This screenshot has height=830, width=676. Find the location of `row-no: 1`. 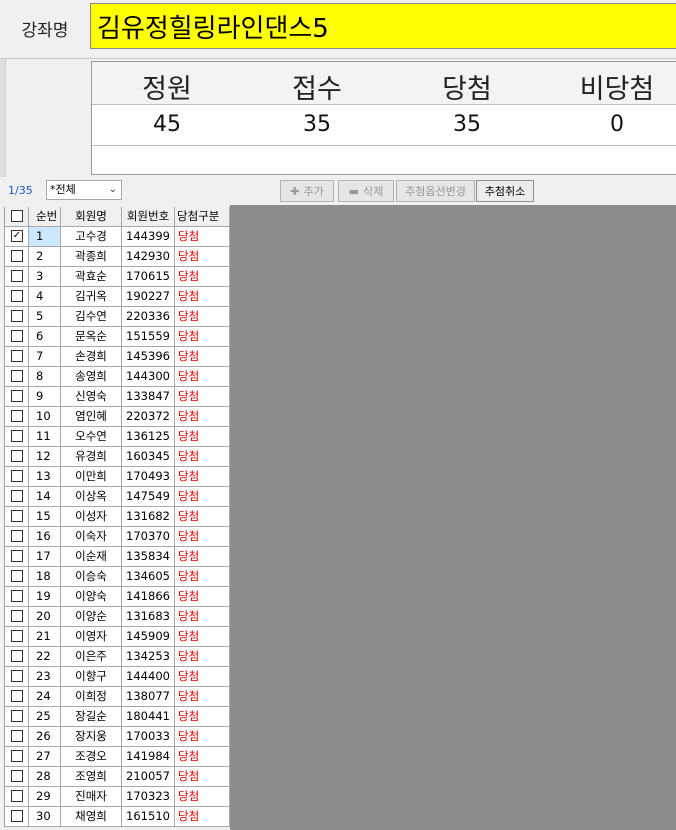

row-no: 1 is located at coordinates (45, 236).